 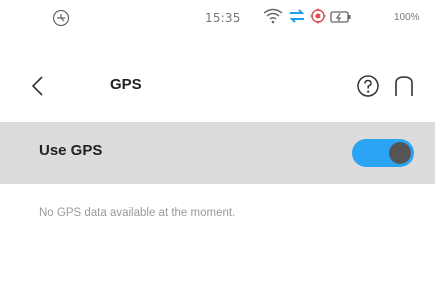 What do you see at coordinates (38, 86) in the screenshot?
I see `back-icon` at bounding box center [38, 86].